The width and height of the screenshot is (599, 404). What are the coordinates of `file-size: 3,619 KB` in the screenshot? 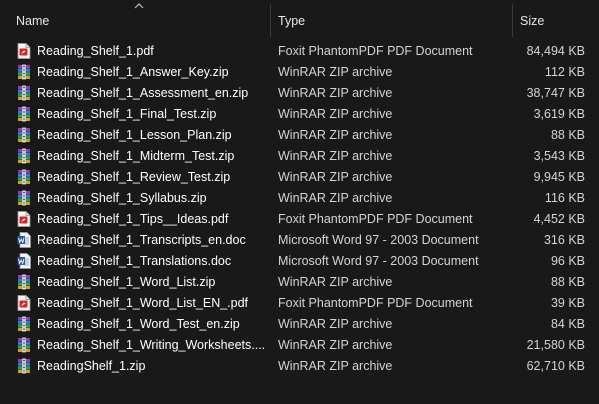 It's located at (559, 114).